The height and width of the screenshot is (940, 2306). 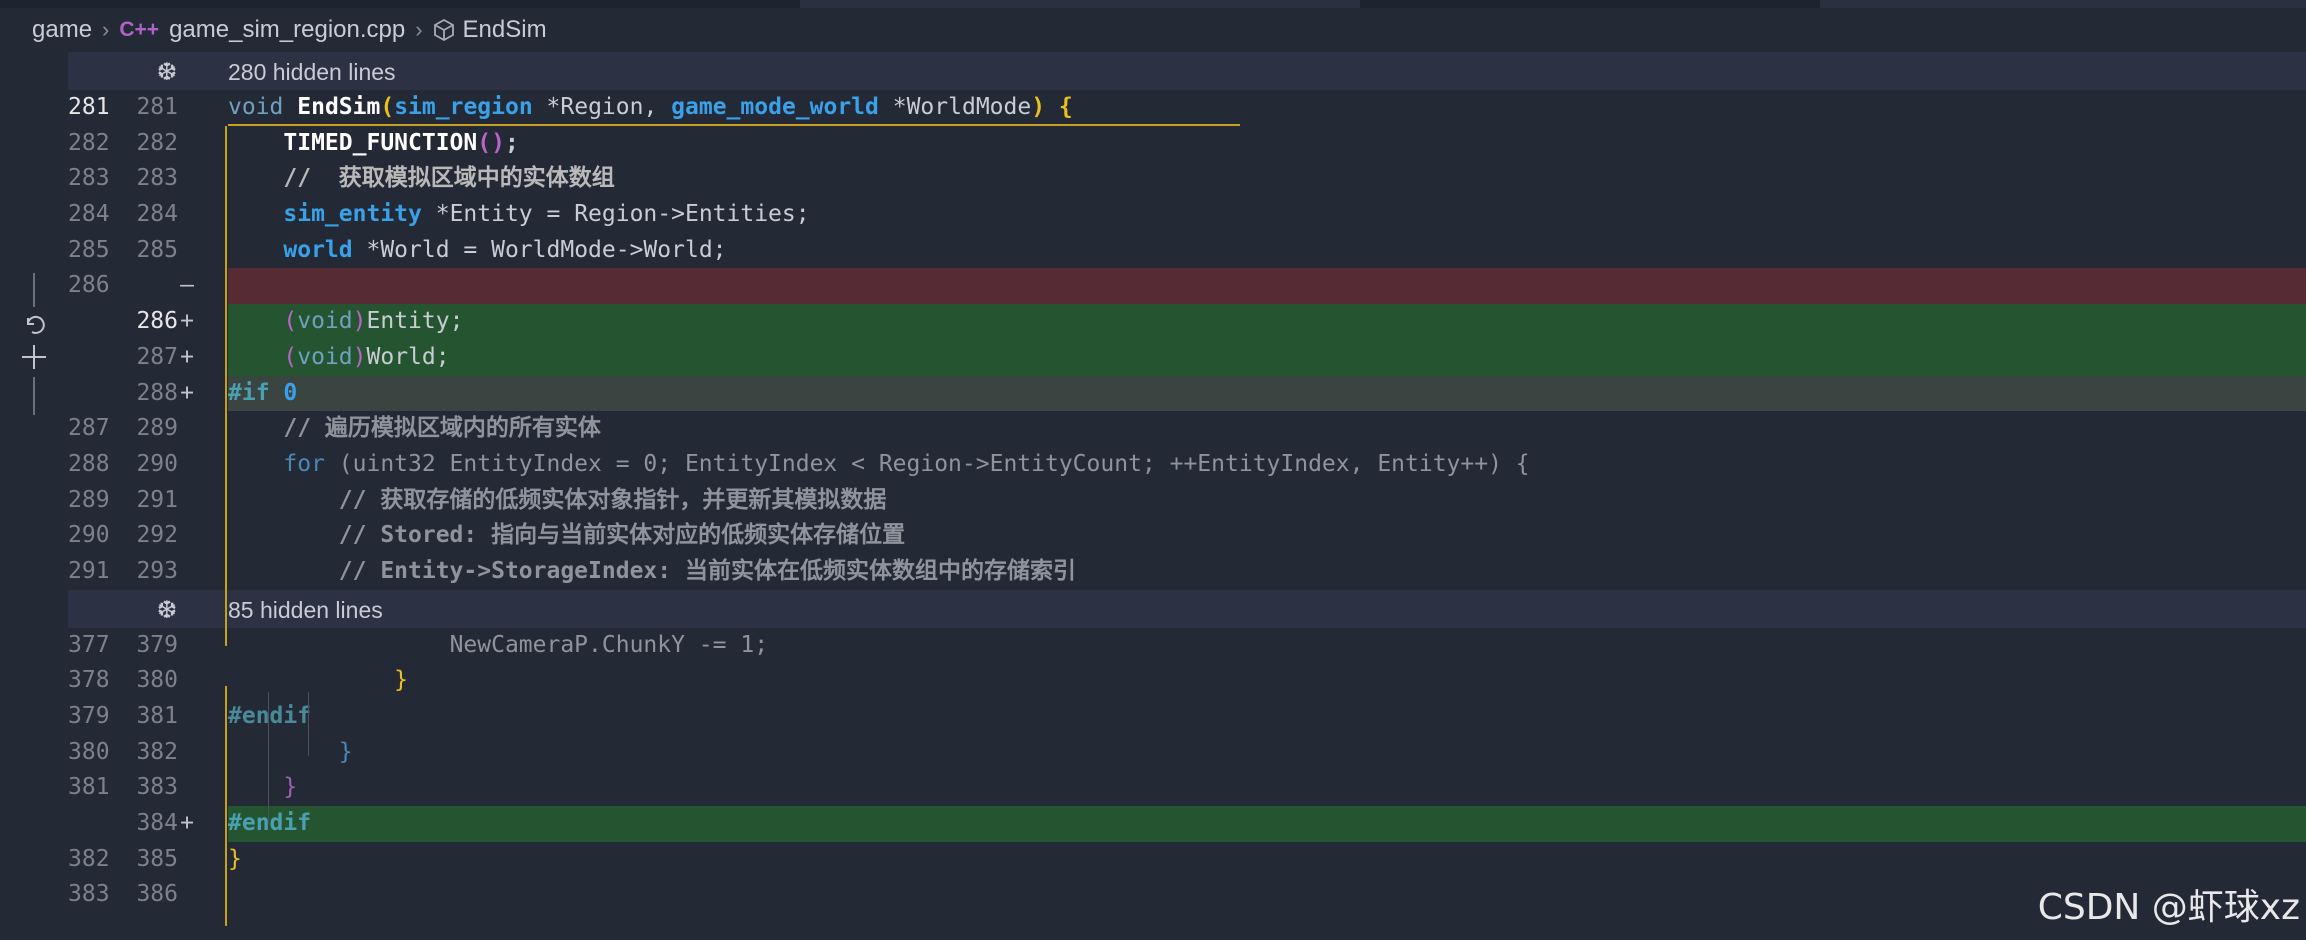 I want to click on revert-icon, so click(x=34, y=324).